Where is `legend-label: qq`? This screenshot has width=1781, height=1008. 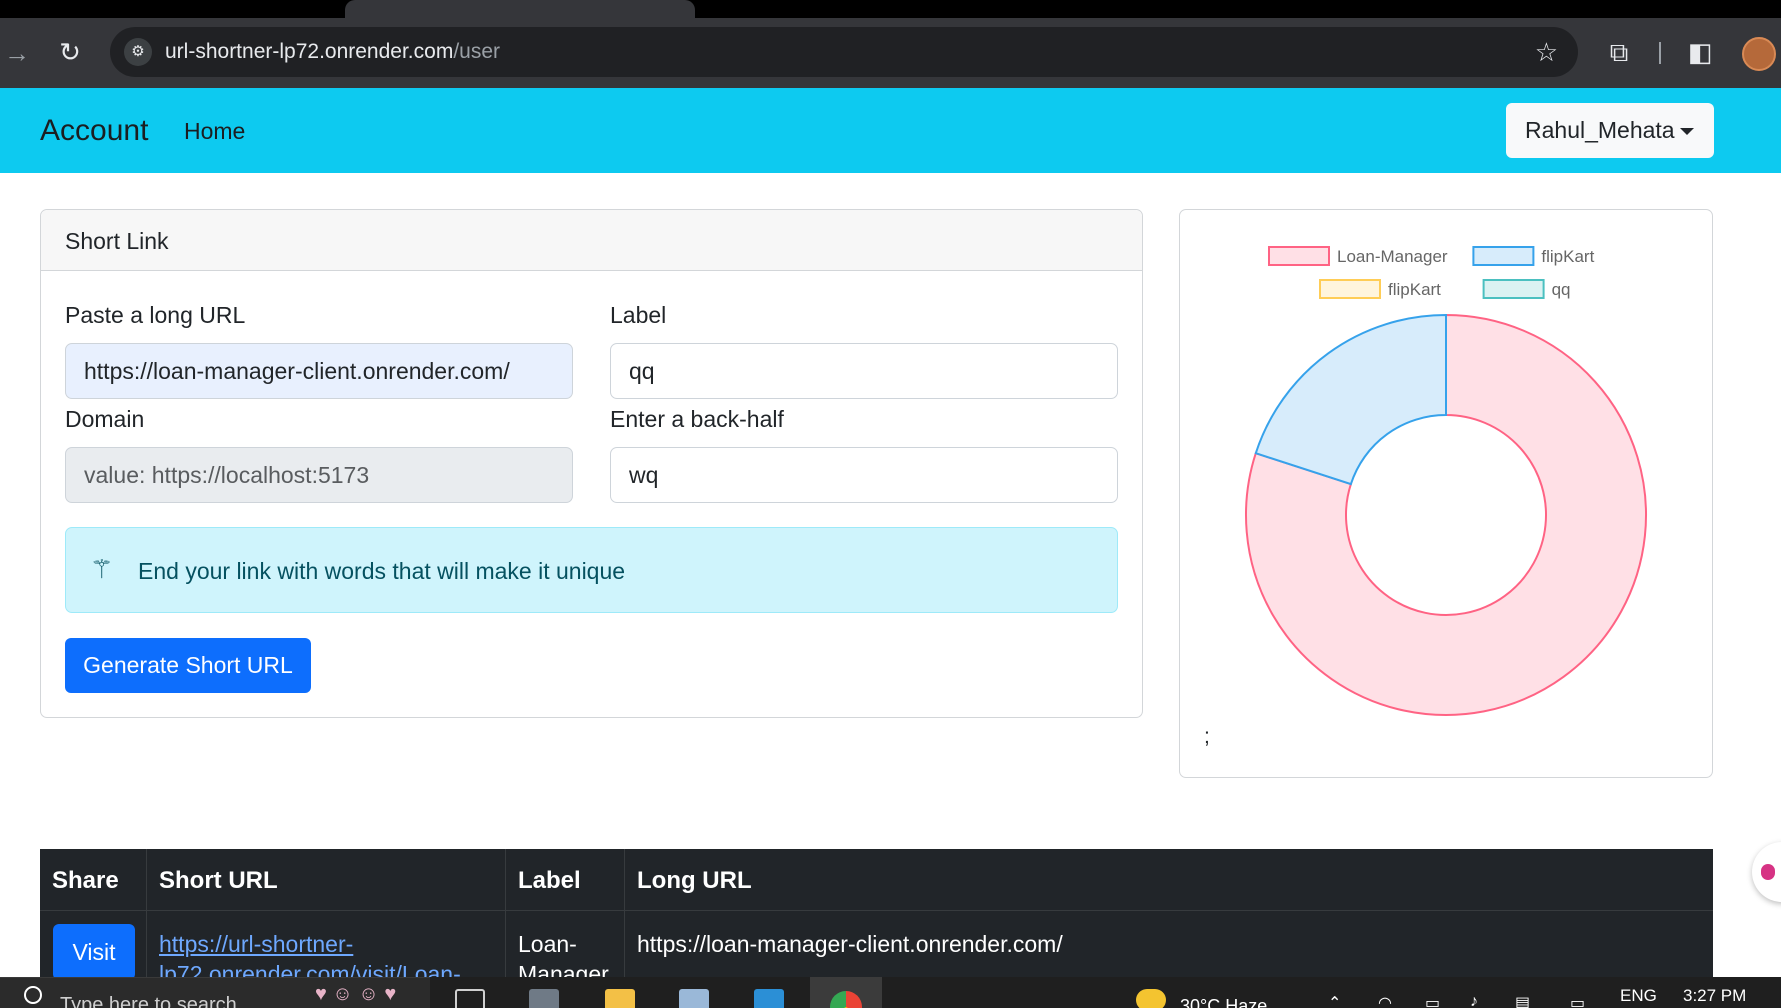
legend-label: qq is located at coordinates (1561, 289).